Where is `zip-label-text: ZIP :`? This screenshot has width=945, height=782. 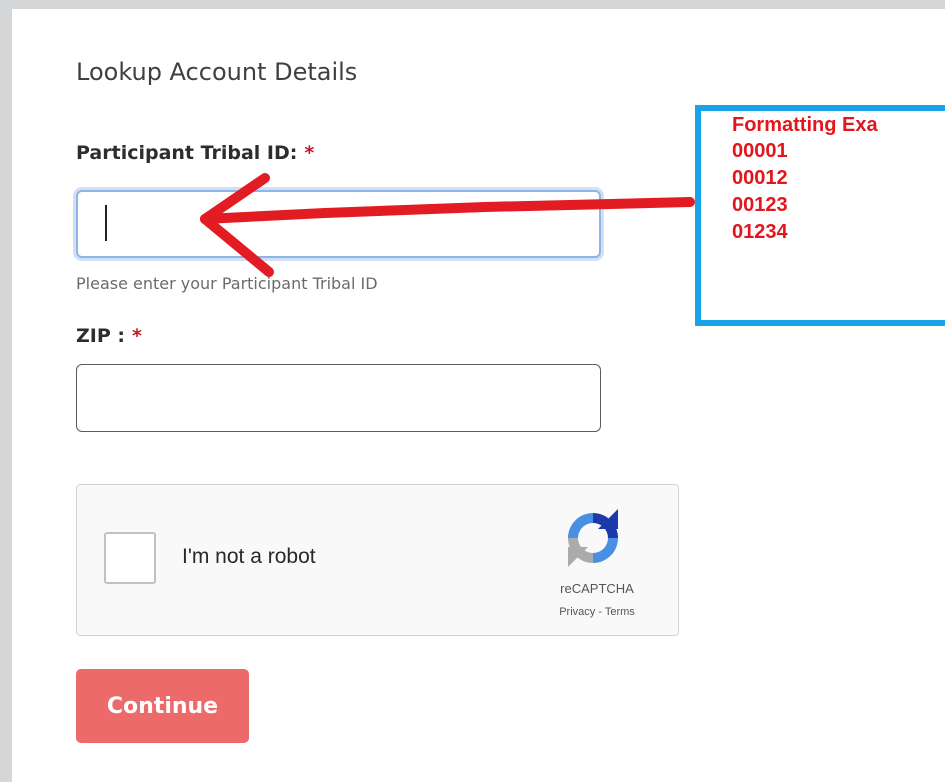
zip-label-text: ZIP : is located at coordinates (100, 336).